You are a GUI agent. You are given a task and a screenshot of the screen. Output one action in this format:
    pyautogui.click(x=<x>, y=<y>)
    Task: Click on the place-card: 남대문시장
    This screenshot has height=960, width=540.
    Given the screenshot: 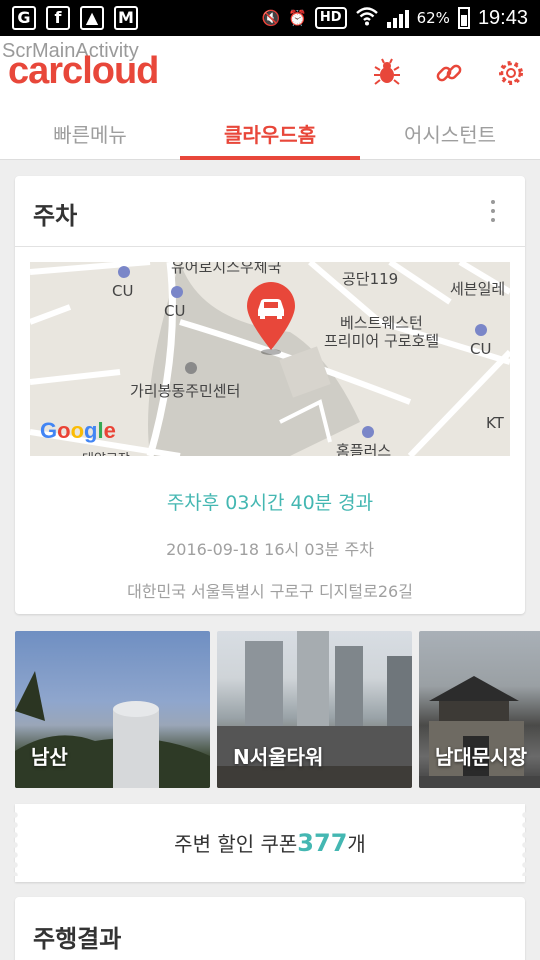 What is the action you would take?
    pyautogui.click(x=479, y=709)
    